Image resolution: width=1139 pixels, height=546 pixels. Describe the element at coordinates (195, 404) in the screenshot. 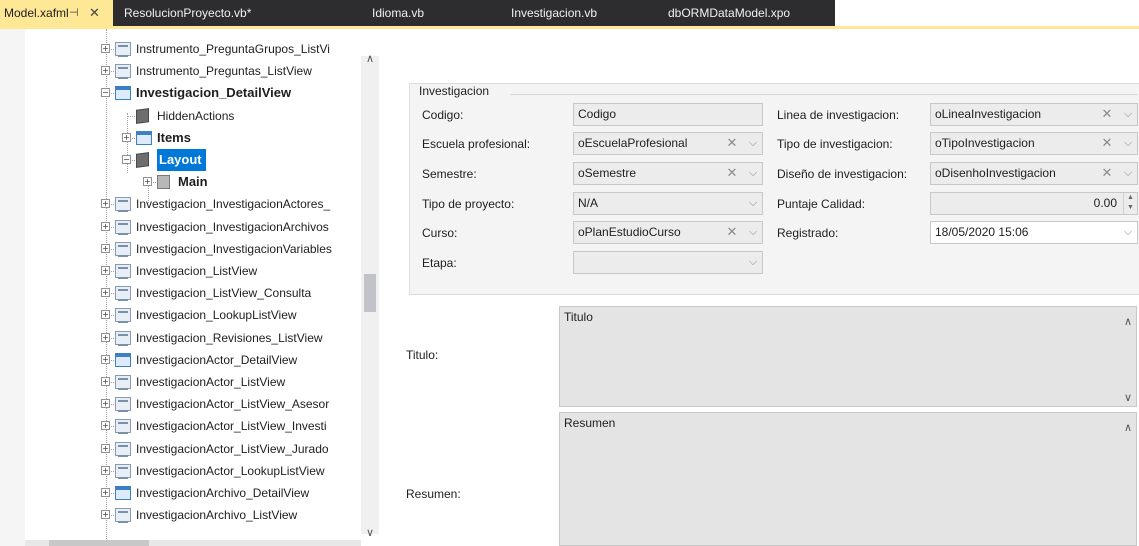

I see `tree-item: + InvestigacionActor_ListView_Asesor` at that location.